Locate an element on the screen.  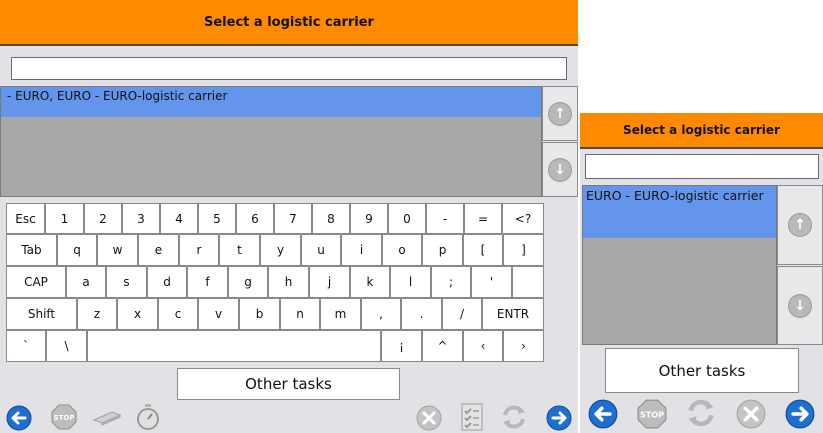
key-6: 6 is located at coordinates (255, 218).